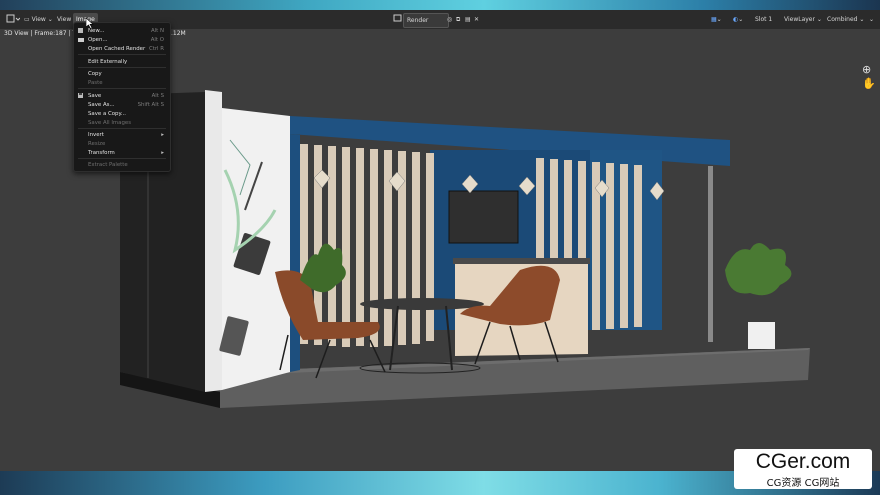 This screenshot has width=880, height=495. I want to click on menu-item-shortcut: Ctrl R, so click(156, 49).